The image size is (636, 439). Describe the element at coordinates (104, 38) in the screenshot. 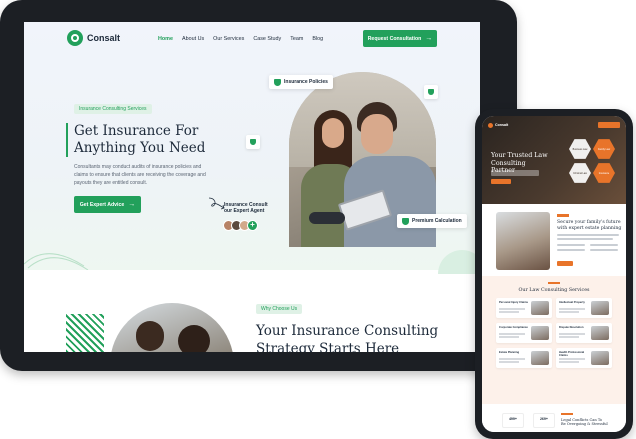

I see `brand-name: Consalt` at that location.